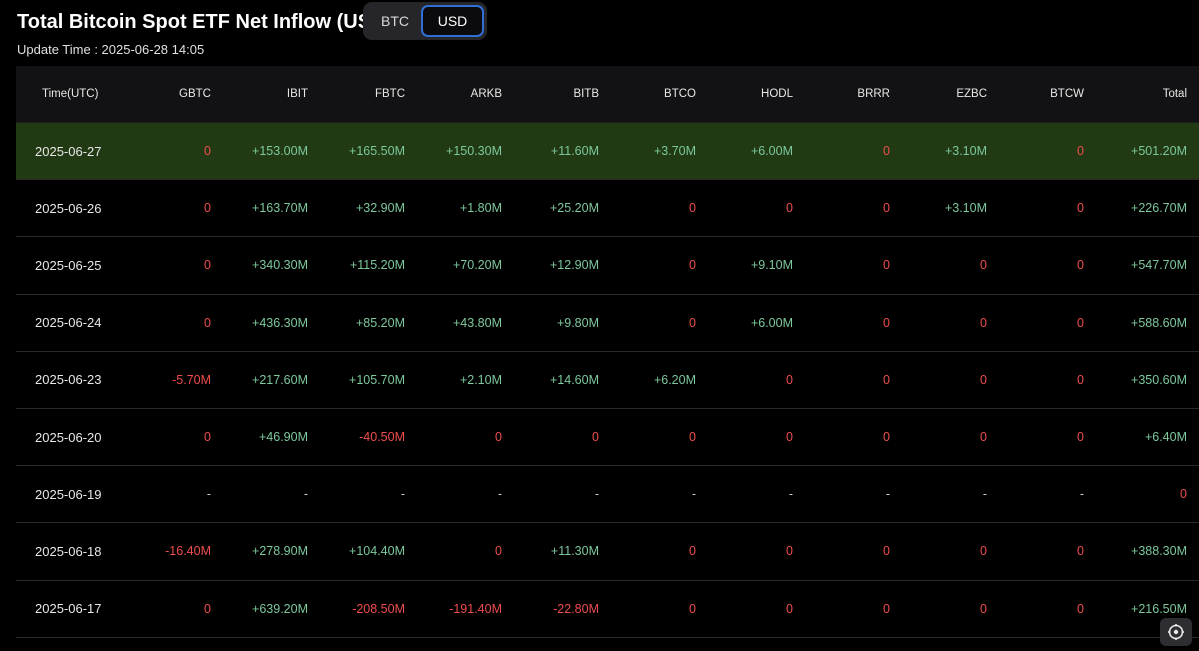 The image size is (1199, 651). Describe the element at coordinates (1159, 208) in the screenshot. I see `cell-total: +226.70M` at that location.